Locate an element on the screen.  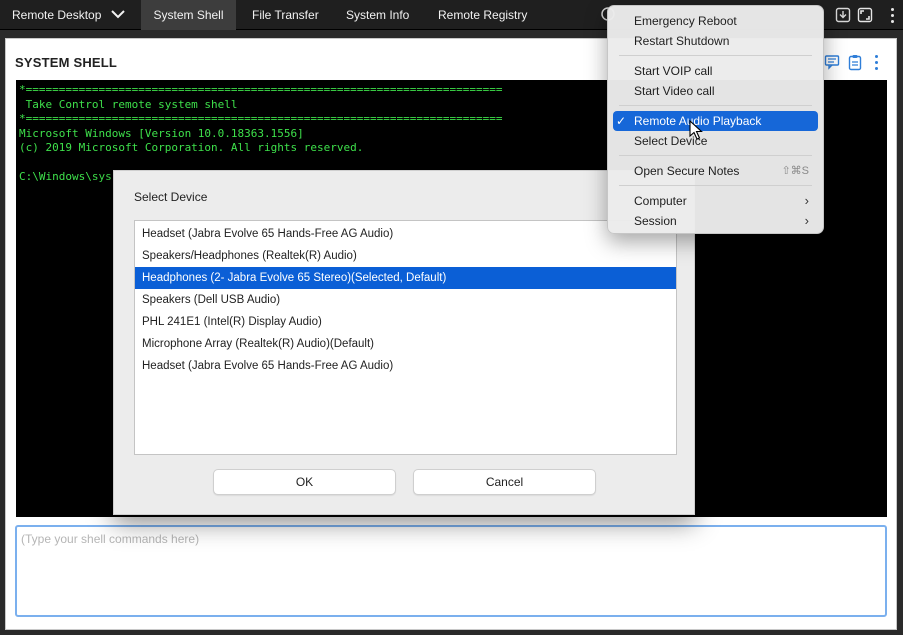
list-item: Speakers (Dell USB Audio) is located at coordinates (405, 300).